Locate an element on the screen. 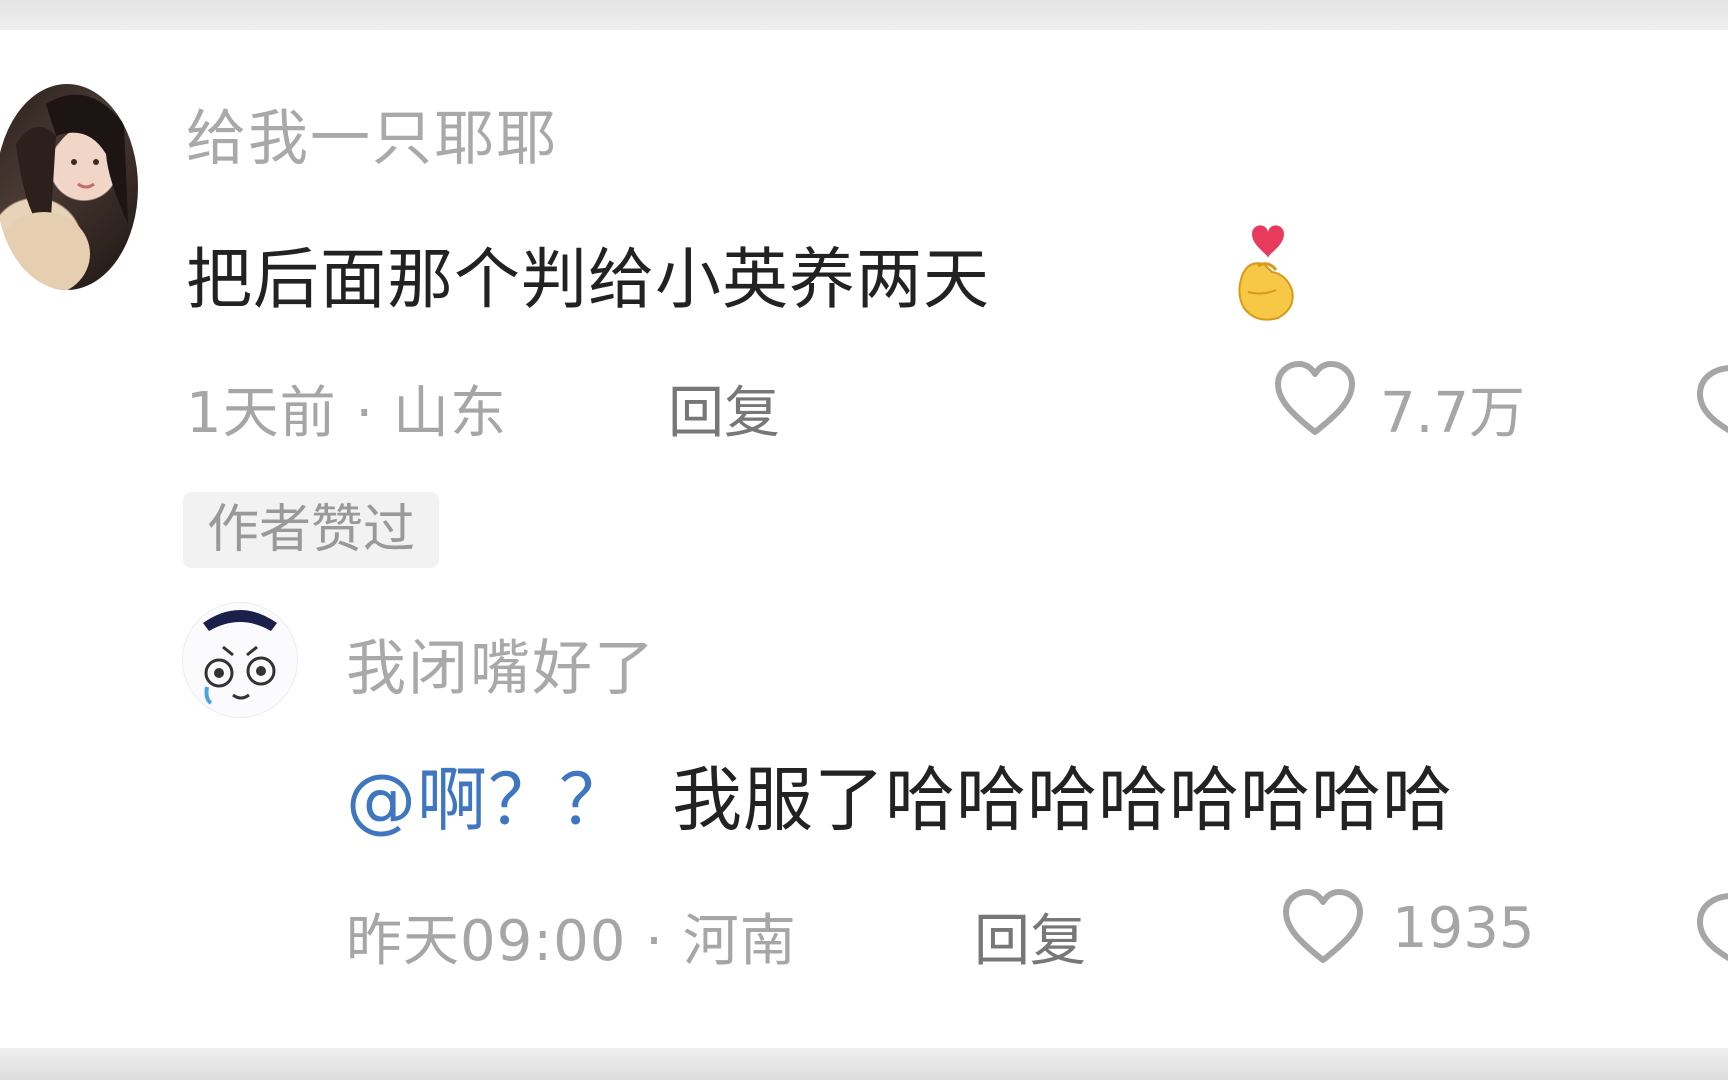  comment-like-count: 7.7万 is located at coordinates (1453, 413).